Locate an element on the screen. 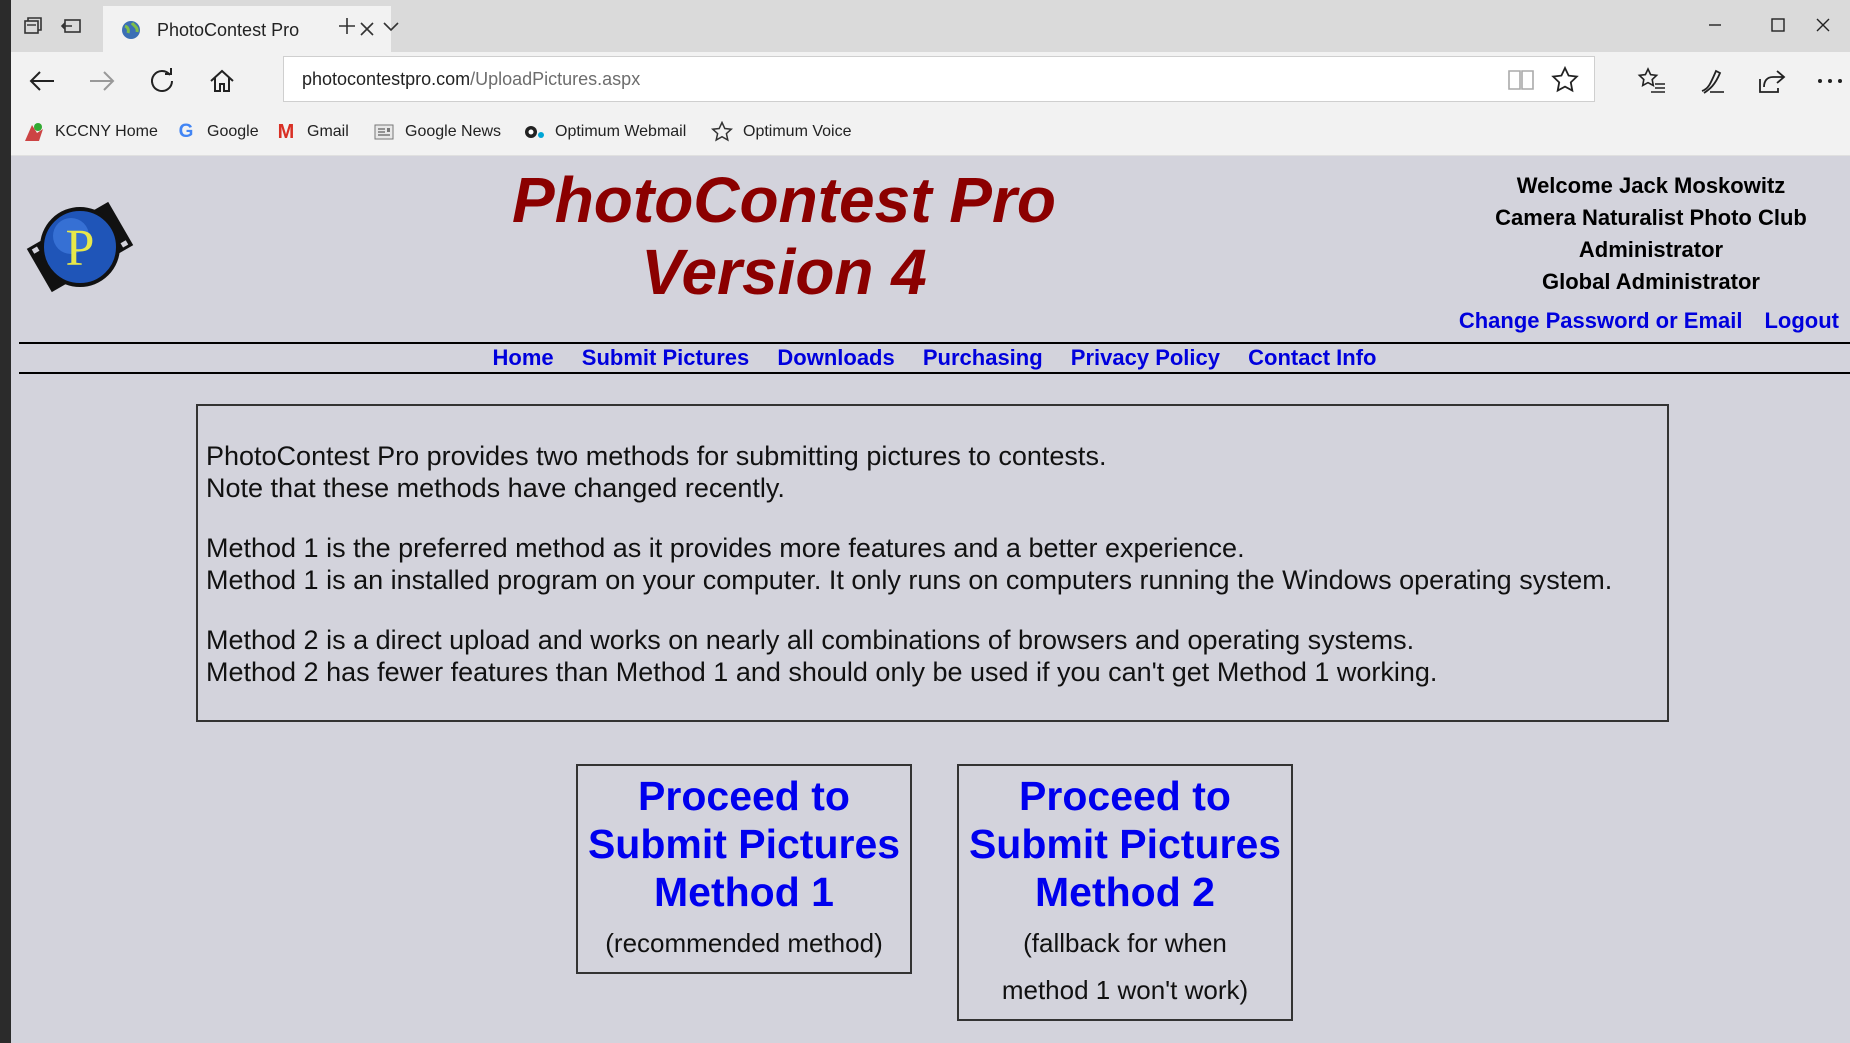 The image size is (1850, 1043). share-icon is located at coordinates (1772, 81).